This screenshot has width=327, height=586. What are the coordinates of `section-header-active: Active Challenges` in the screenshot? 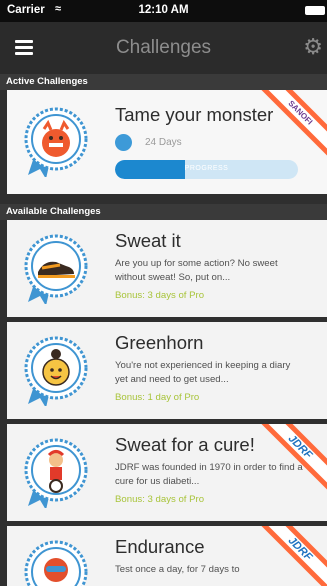 It's located at (163, 82).